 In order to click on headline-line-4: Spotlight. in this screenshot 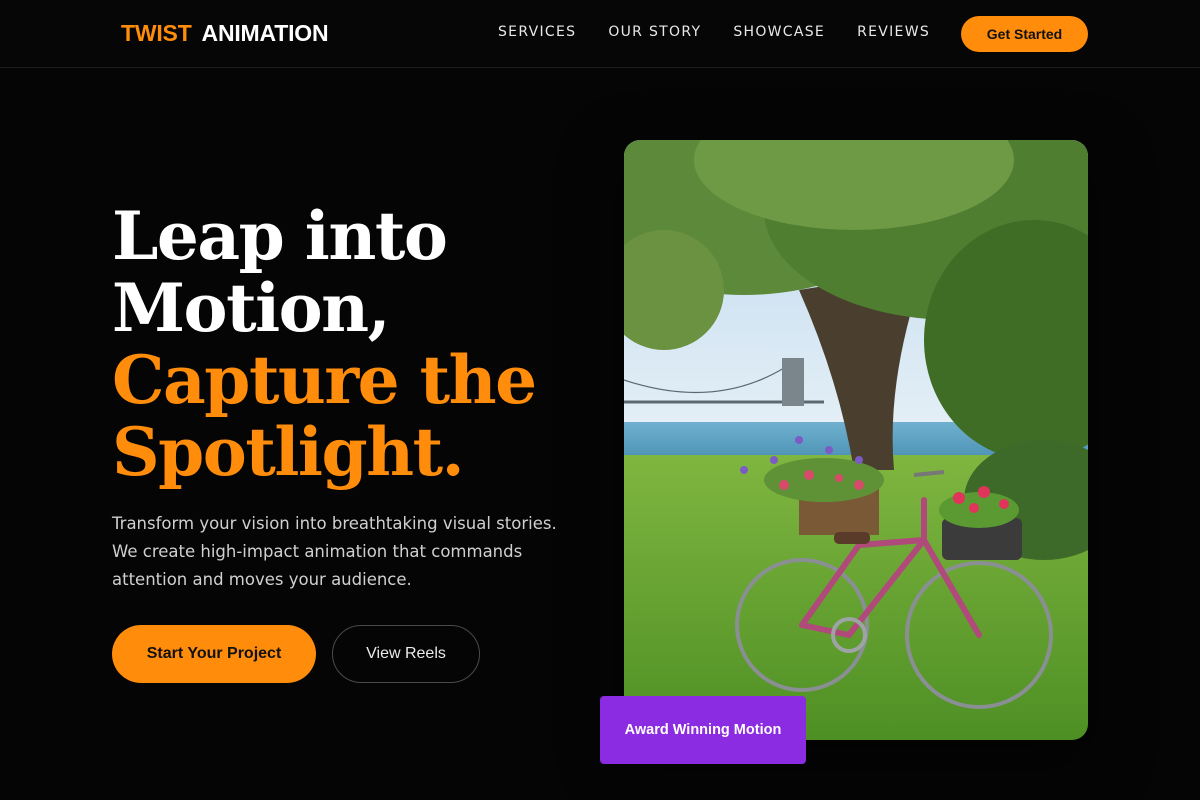, I will do `click(288, 452)`.